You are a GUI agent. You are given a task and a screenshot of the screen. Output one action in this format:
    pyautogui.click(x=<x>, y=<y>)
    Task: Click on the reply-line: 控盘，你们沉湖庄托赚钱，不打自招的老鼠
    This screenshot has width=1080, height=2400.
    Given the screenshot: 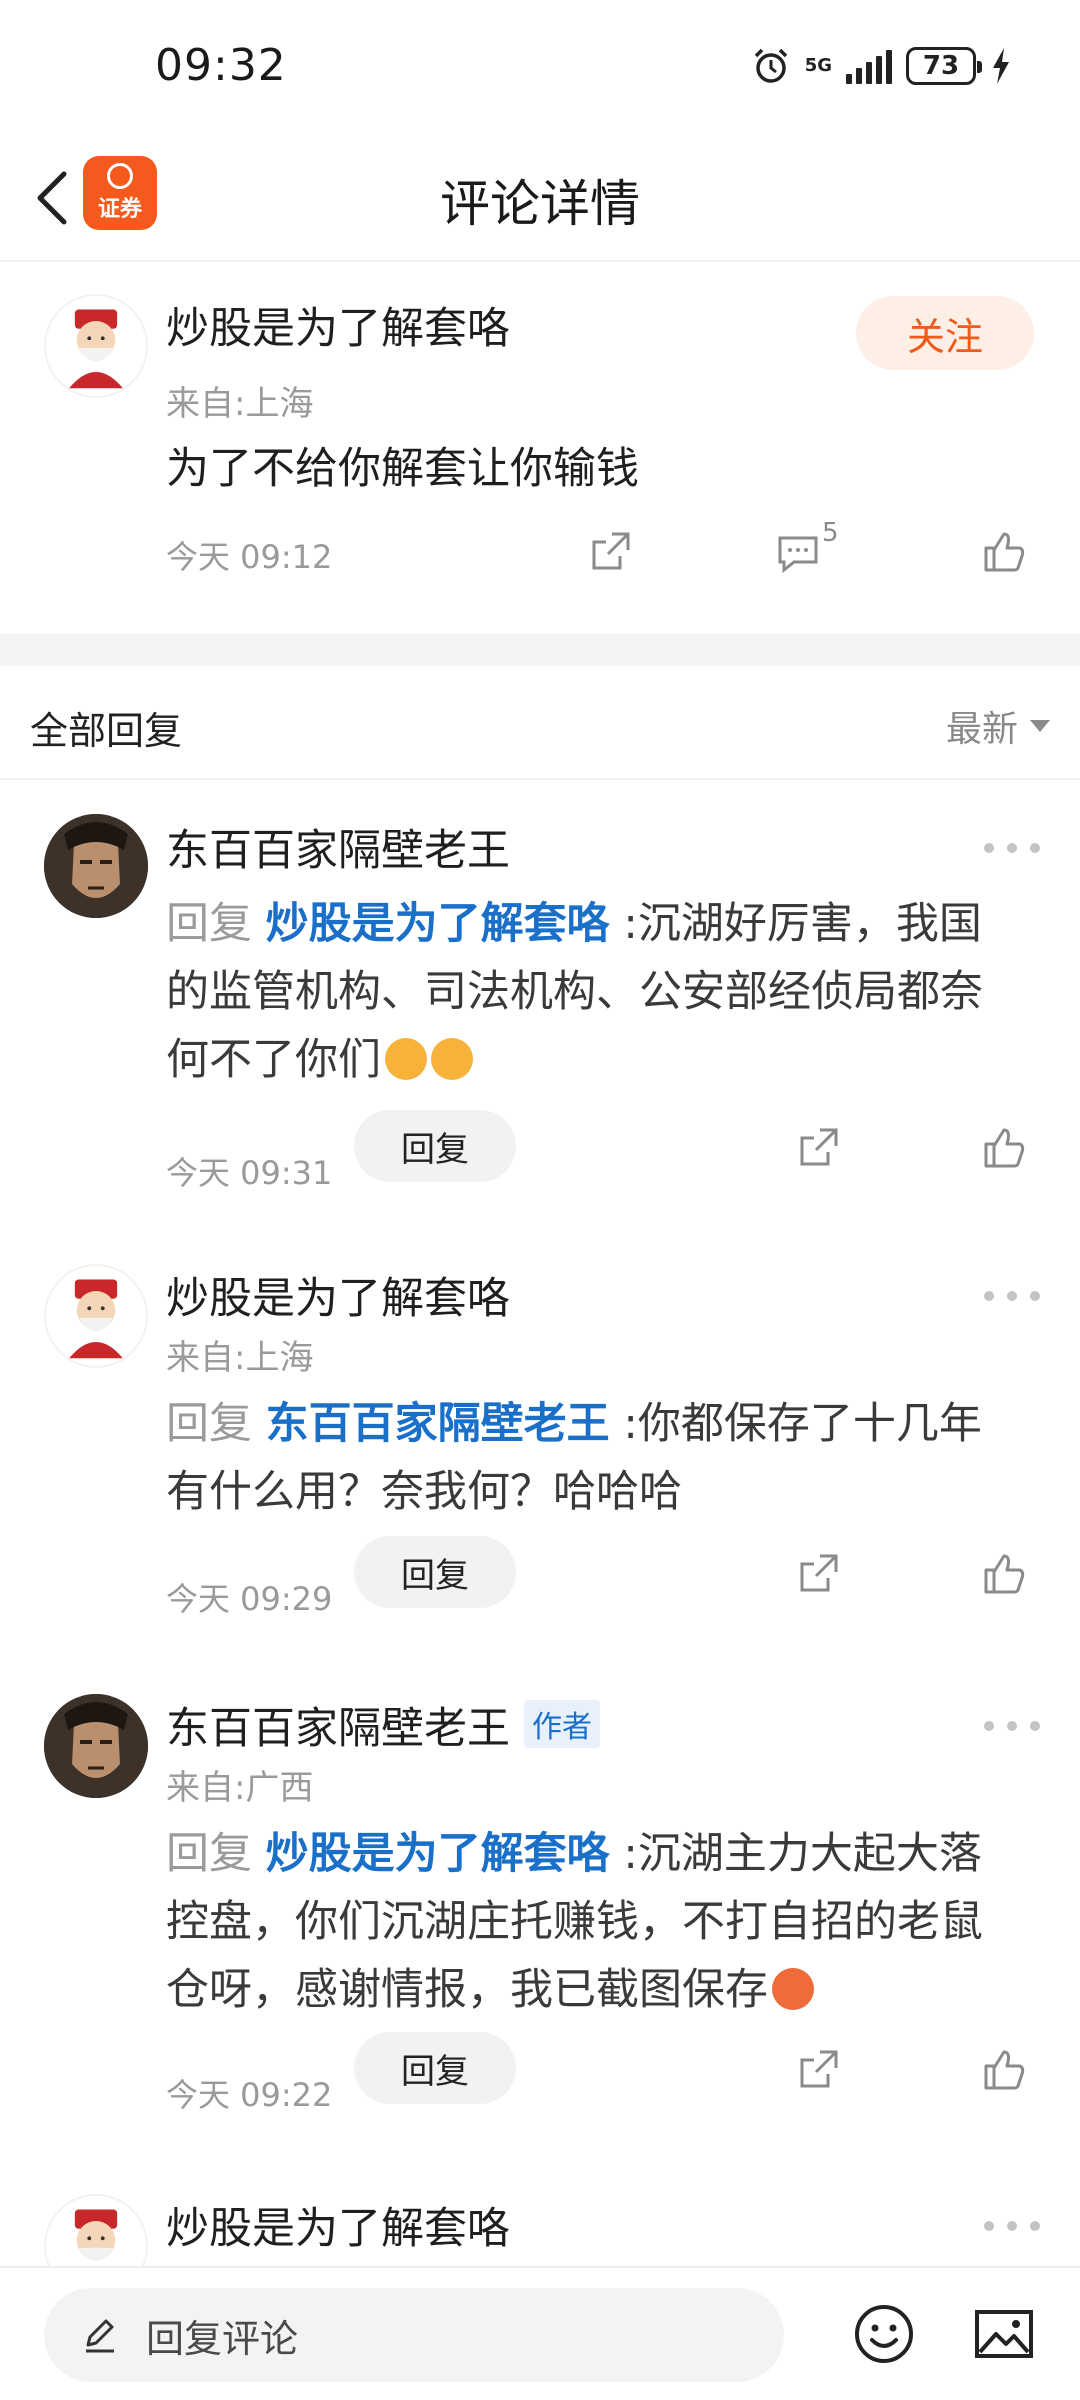 What is the action you would take?
    pyautogui.click(x=574, y=1922)
    